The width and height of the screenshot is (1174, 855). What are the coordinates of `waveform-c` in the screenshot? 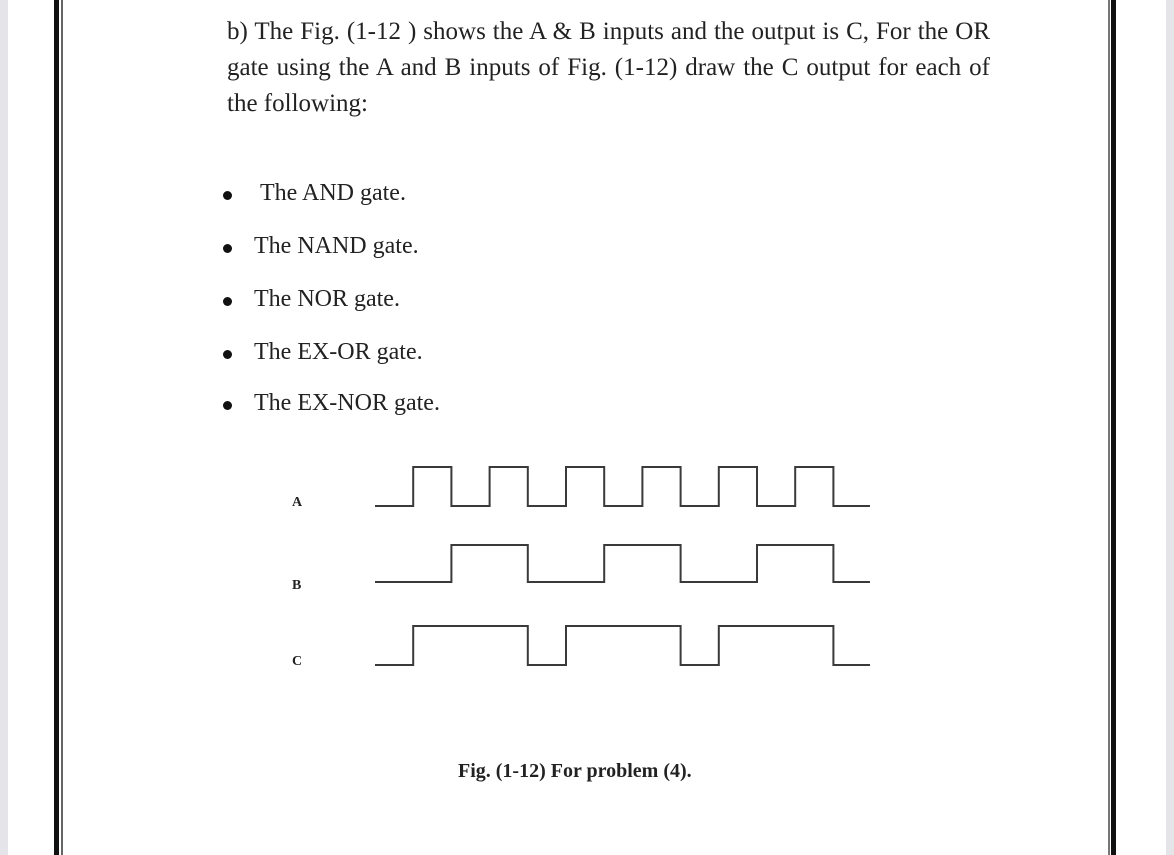 It's located at (622, 645).